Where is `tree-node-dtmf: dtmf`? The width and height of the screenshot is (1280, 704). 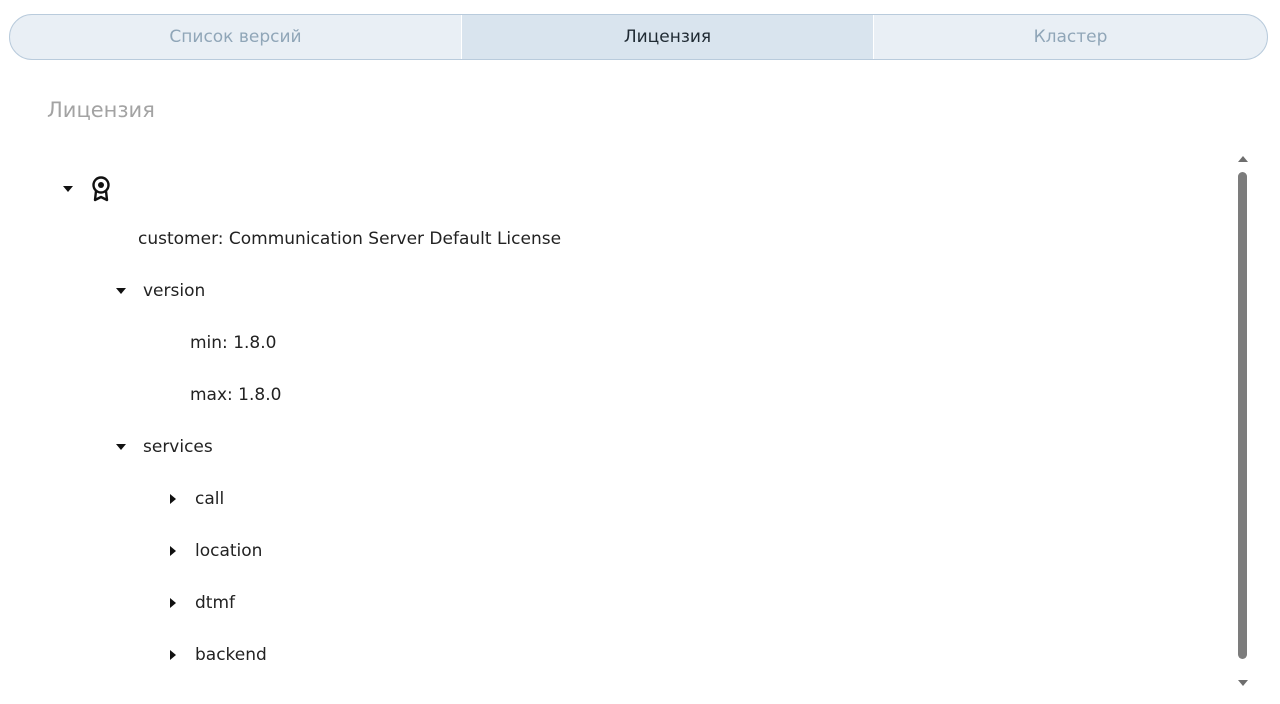
tree-node-dtmf: dtmf is located at coordinates (201, 603).